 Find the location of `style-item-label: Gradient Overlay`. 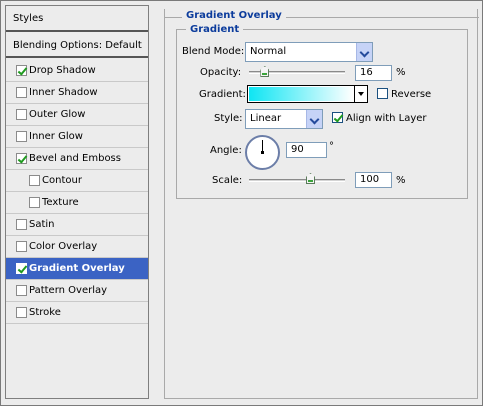

style-item-label: Gradient Overlay is located at coordinates (77, 268).